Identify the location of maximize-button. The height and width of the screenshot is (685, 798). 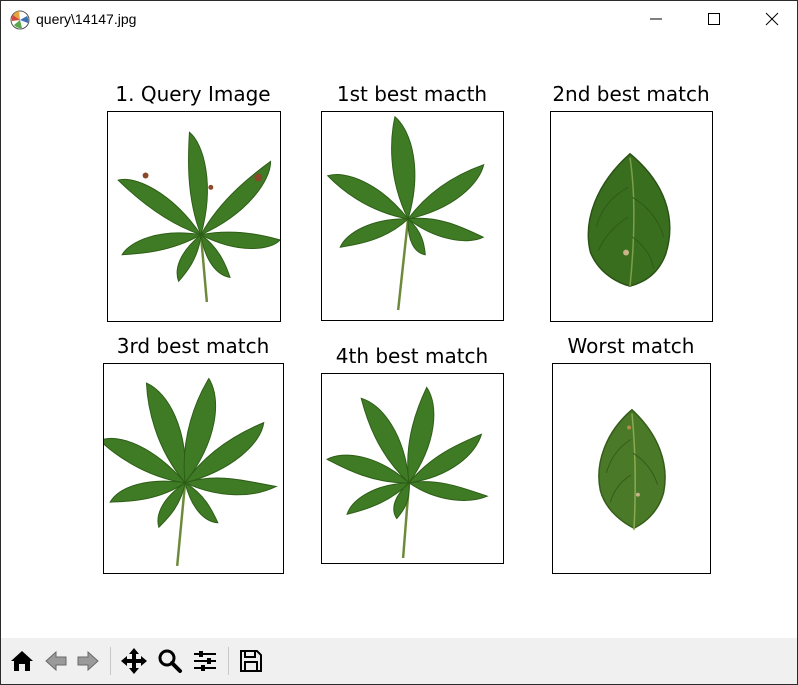
(714, 19).